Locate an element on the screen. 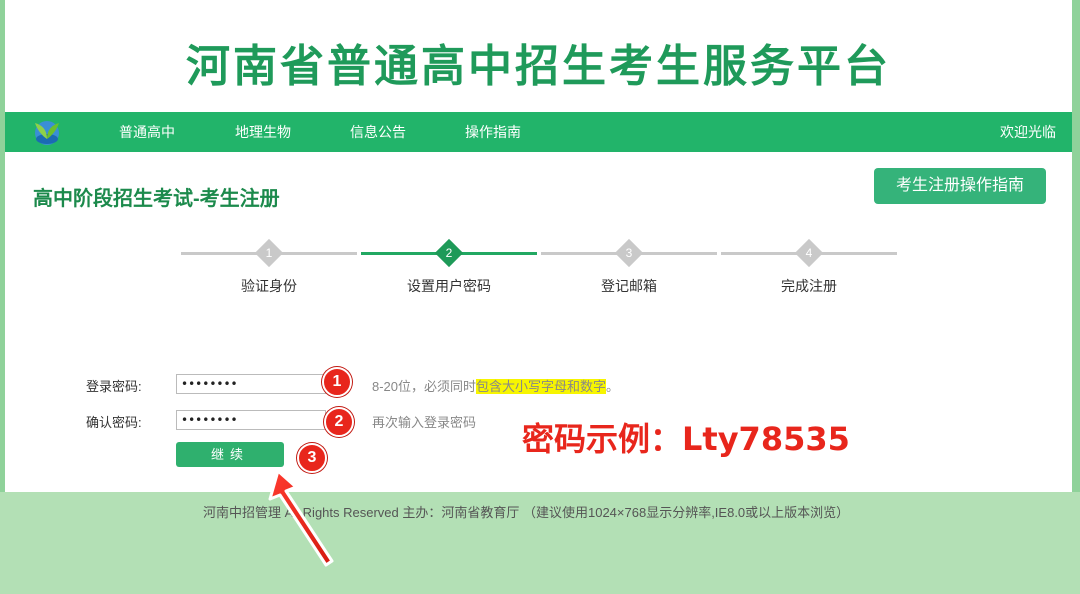 This screenshot has width=1080, height=594. step-3-label: 登记邮箱 is located at coordinates (629, 286).